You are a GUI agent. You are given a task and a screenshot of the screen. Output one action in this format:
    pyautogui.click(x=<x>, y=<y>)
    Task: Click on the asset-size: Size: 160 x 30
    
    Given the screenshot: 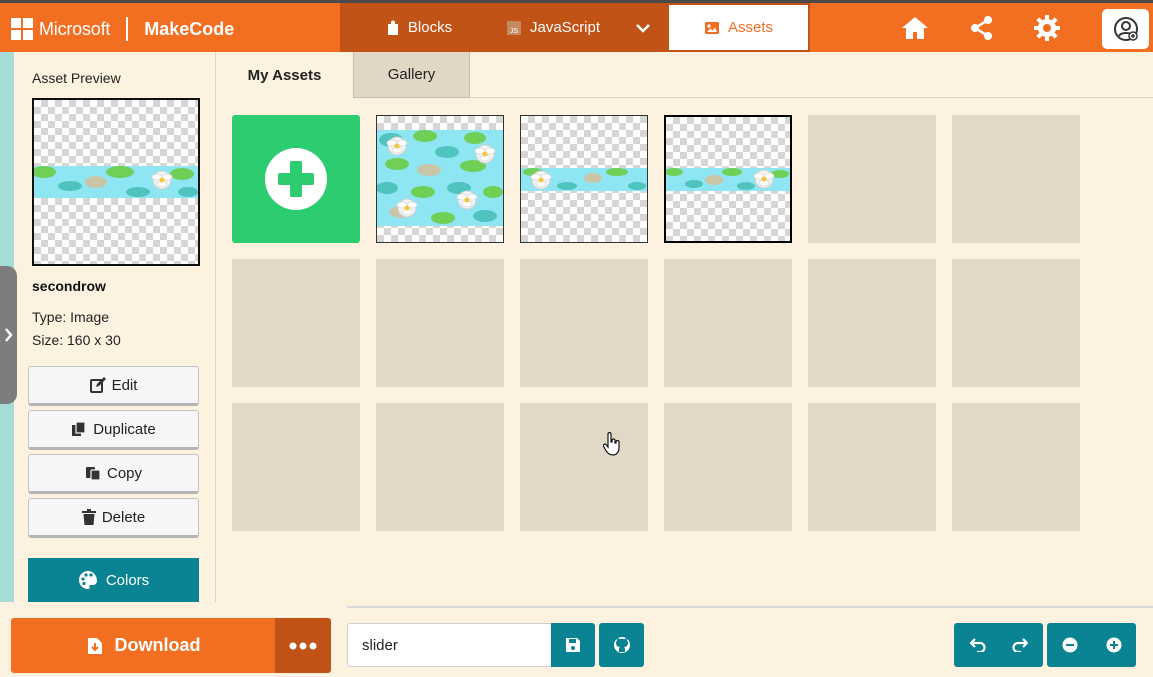 What is the action you would take?
    pyautogui.click(x=76, y=340)
    